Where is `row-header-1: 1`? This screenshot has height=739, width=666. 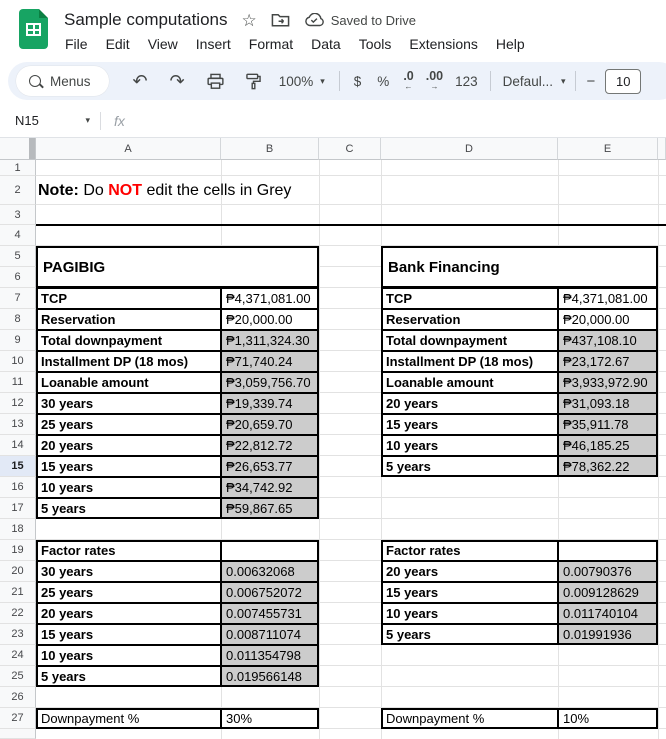
row-header-1: 1 is located at coordinates (18, 168).